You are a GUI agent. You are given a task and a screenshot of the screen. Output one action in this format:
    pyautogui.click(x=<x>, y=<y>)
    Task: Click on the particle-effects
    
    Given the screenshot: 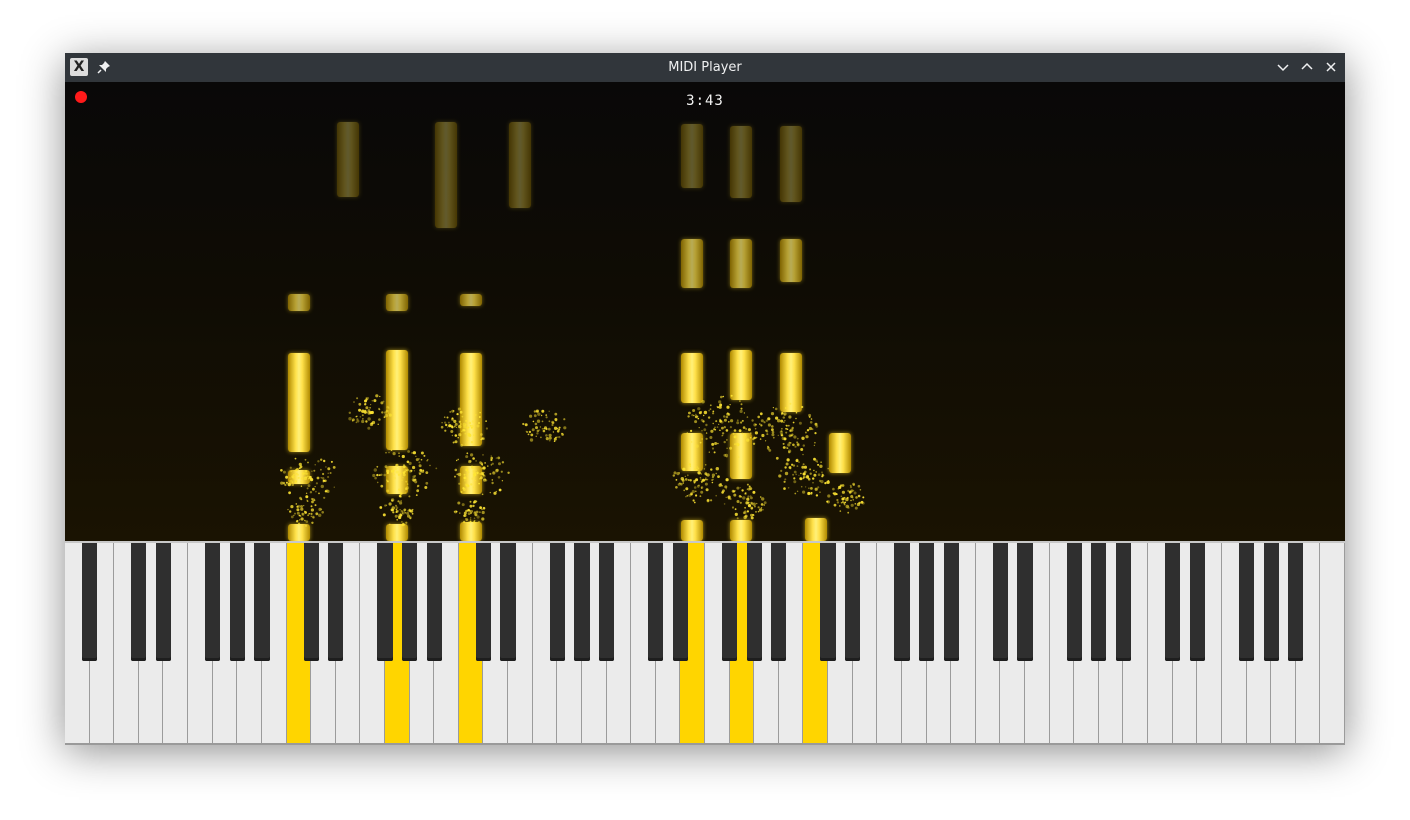 What is the action you would take?
    pyautogui.click(x=572, y=460)
    